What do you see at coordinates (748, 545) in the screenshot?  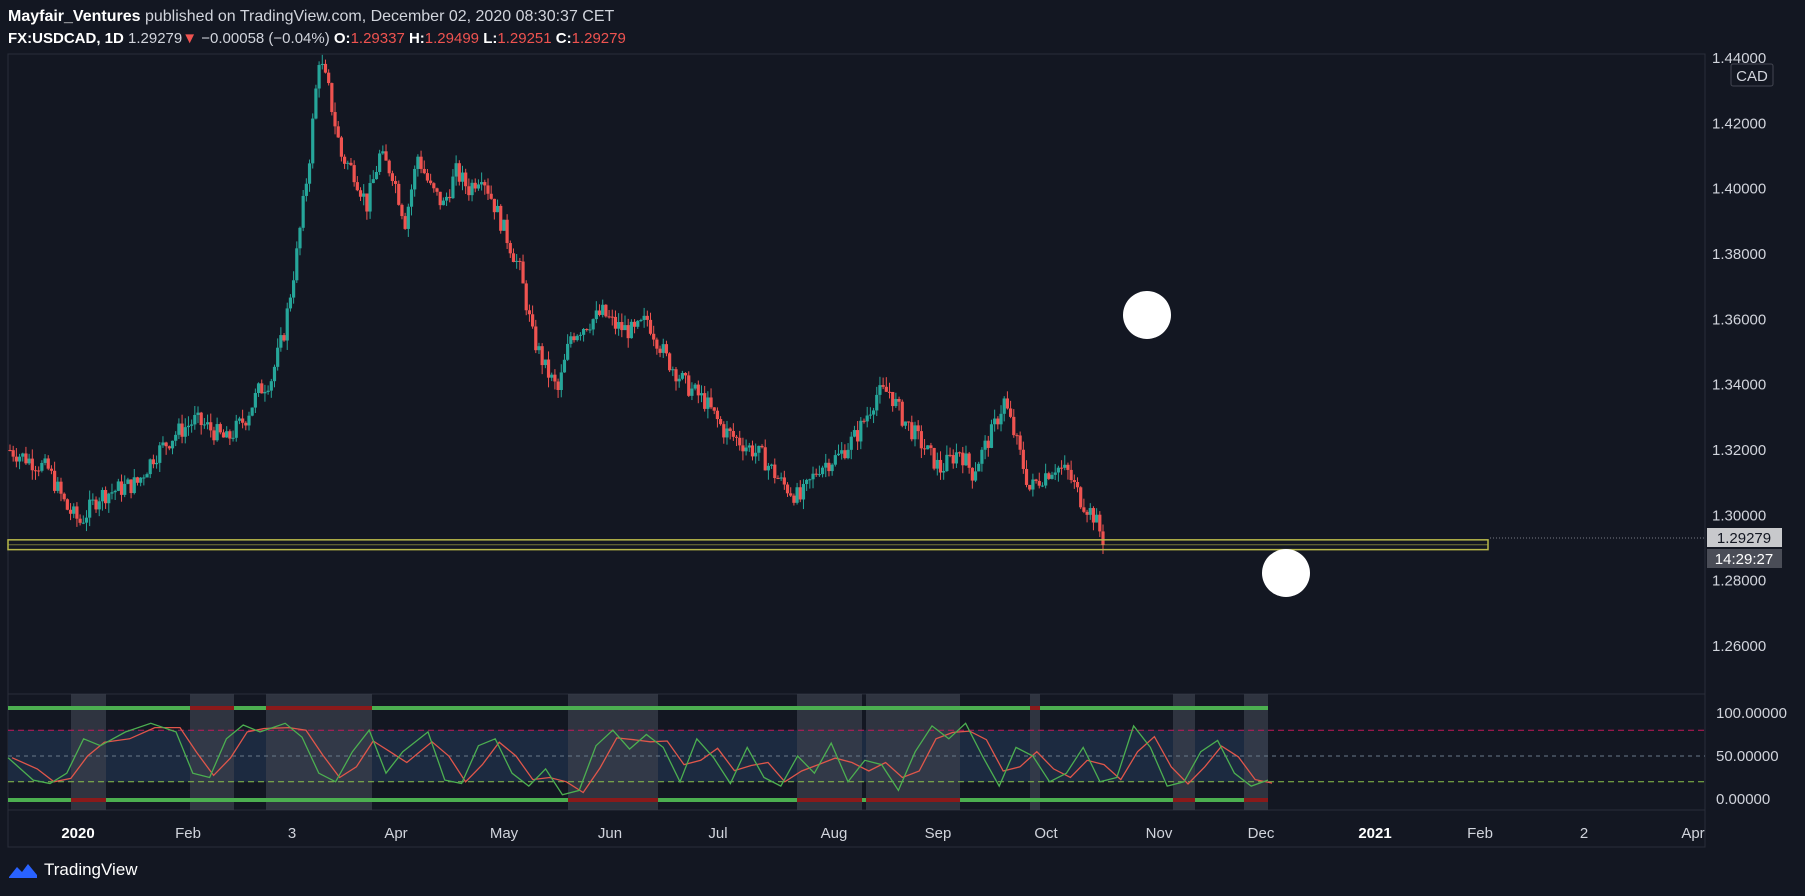 I see `support-zone` at bounding box center [748, 545].